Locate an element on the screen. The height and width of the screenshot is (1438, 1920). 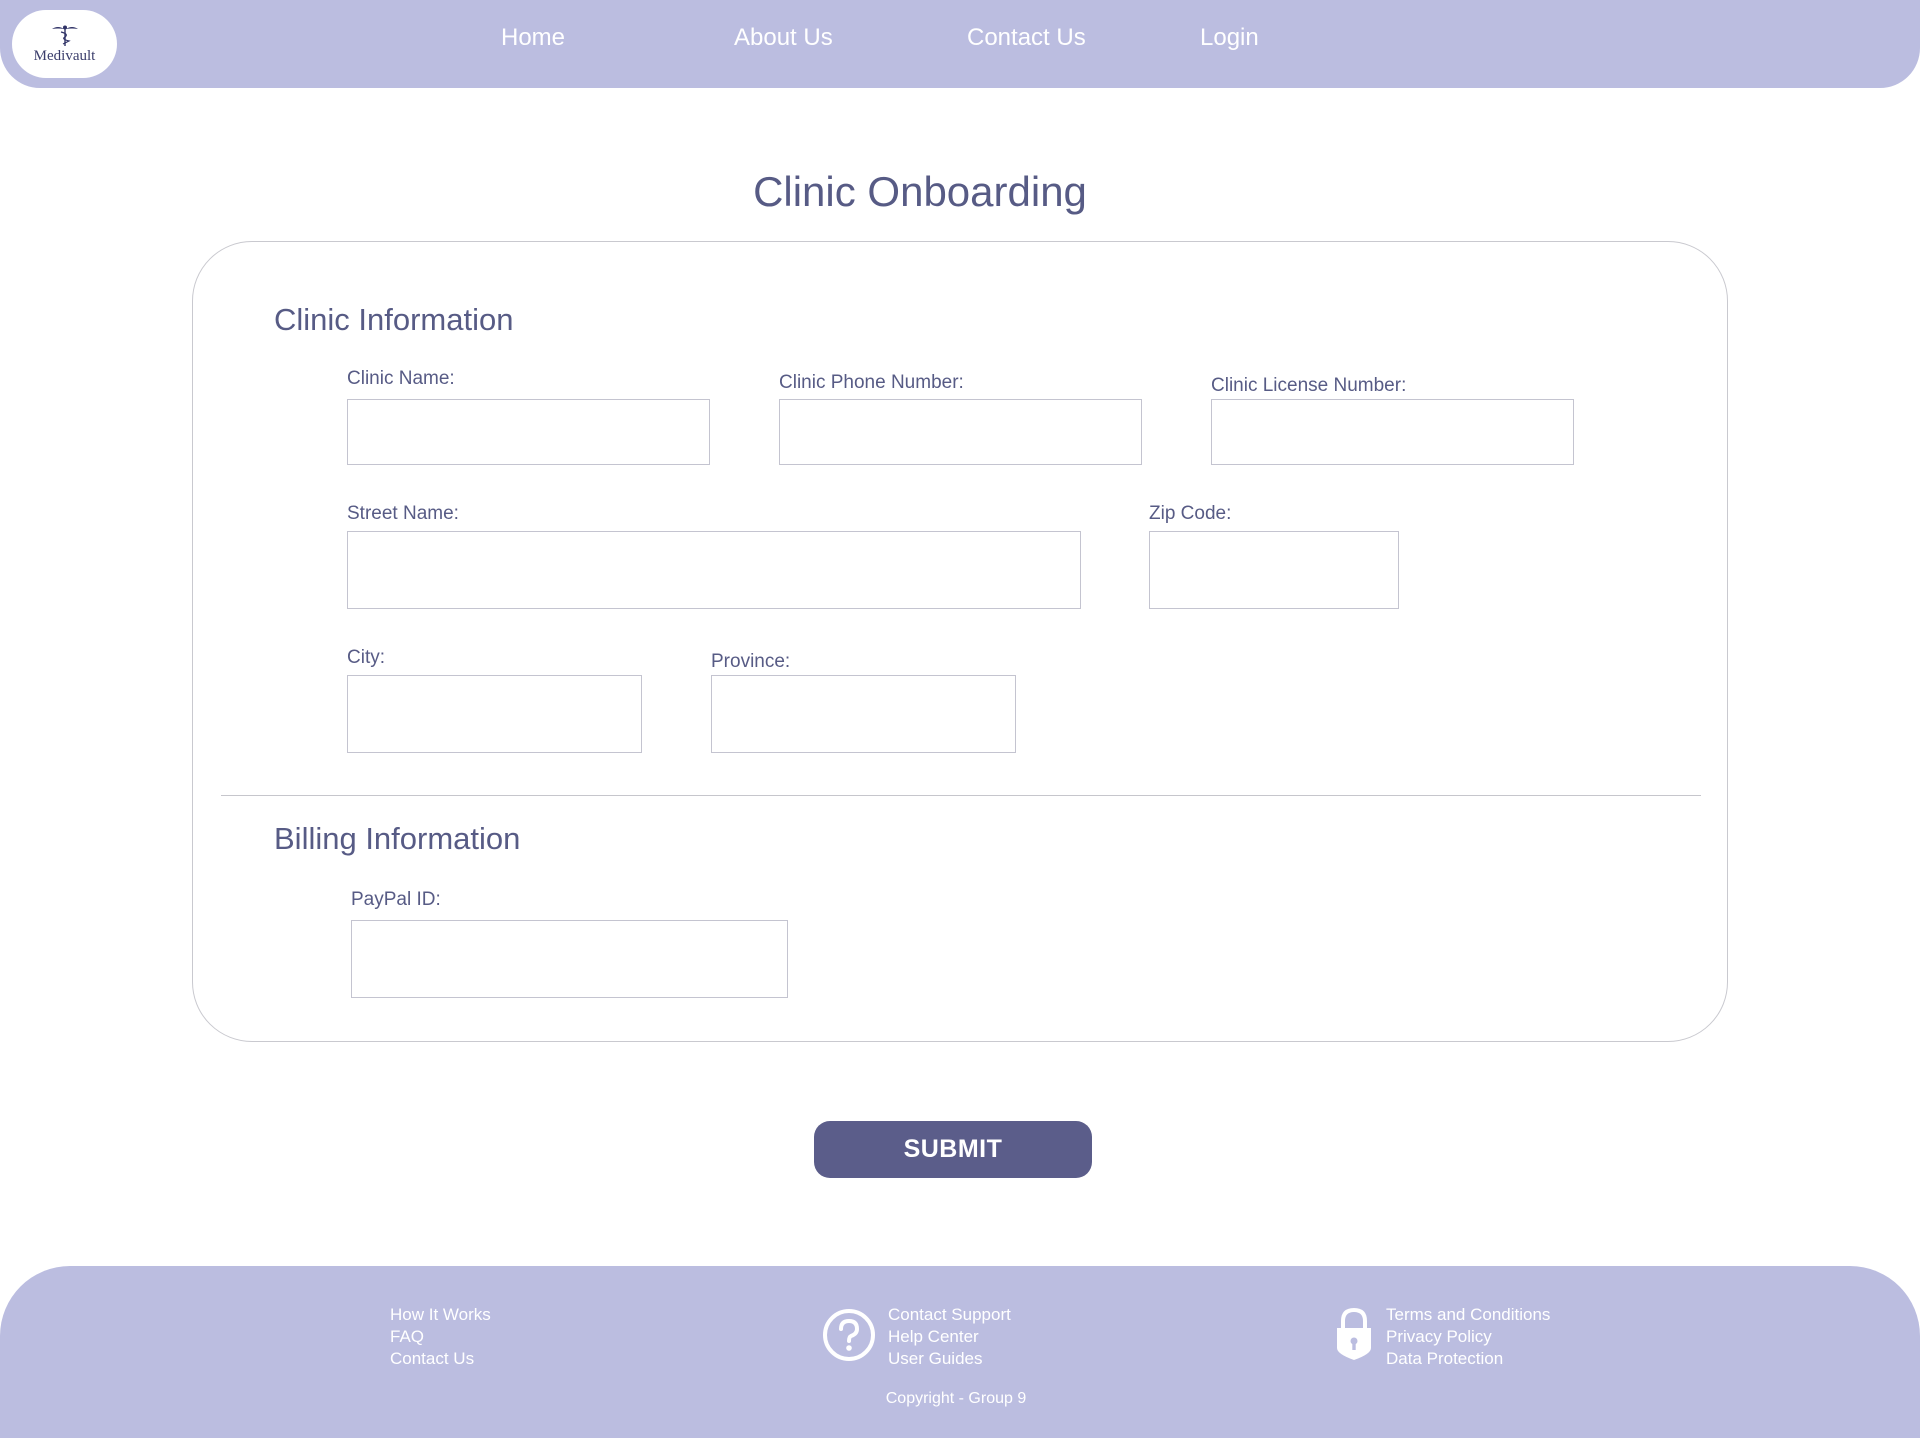
brand-name: Medivault is located at coordinates (64, 56).